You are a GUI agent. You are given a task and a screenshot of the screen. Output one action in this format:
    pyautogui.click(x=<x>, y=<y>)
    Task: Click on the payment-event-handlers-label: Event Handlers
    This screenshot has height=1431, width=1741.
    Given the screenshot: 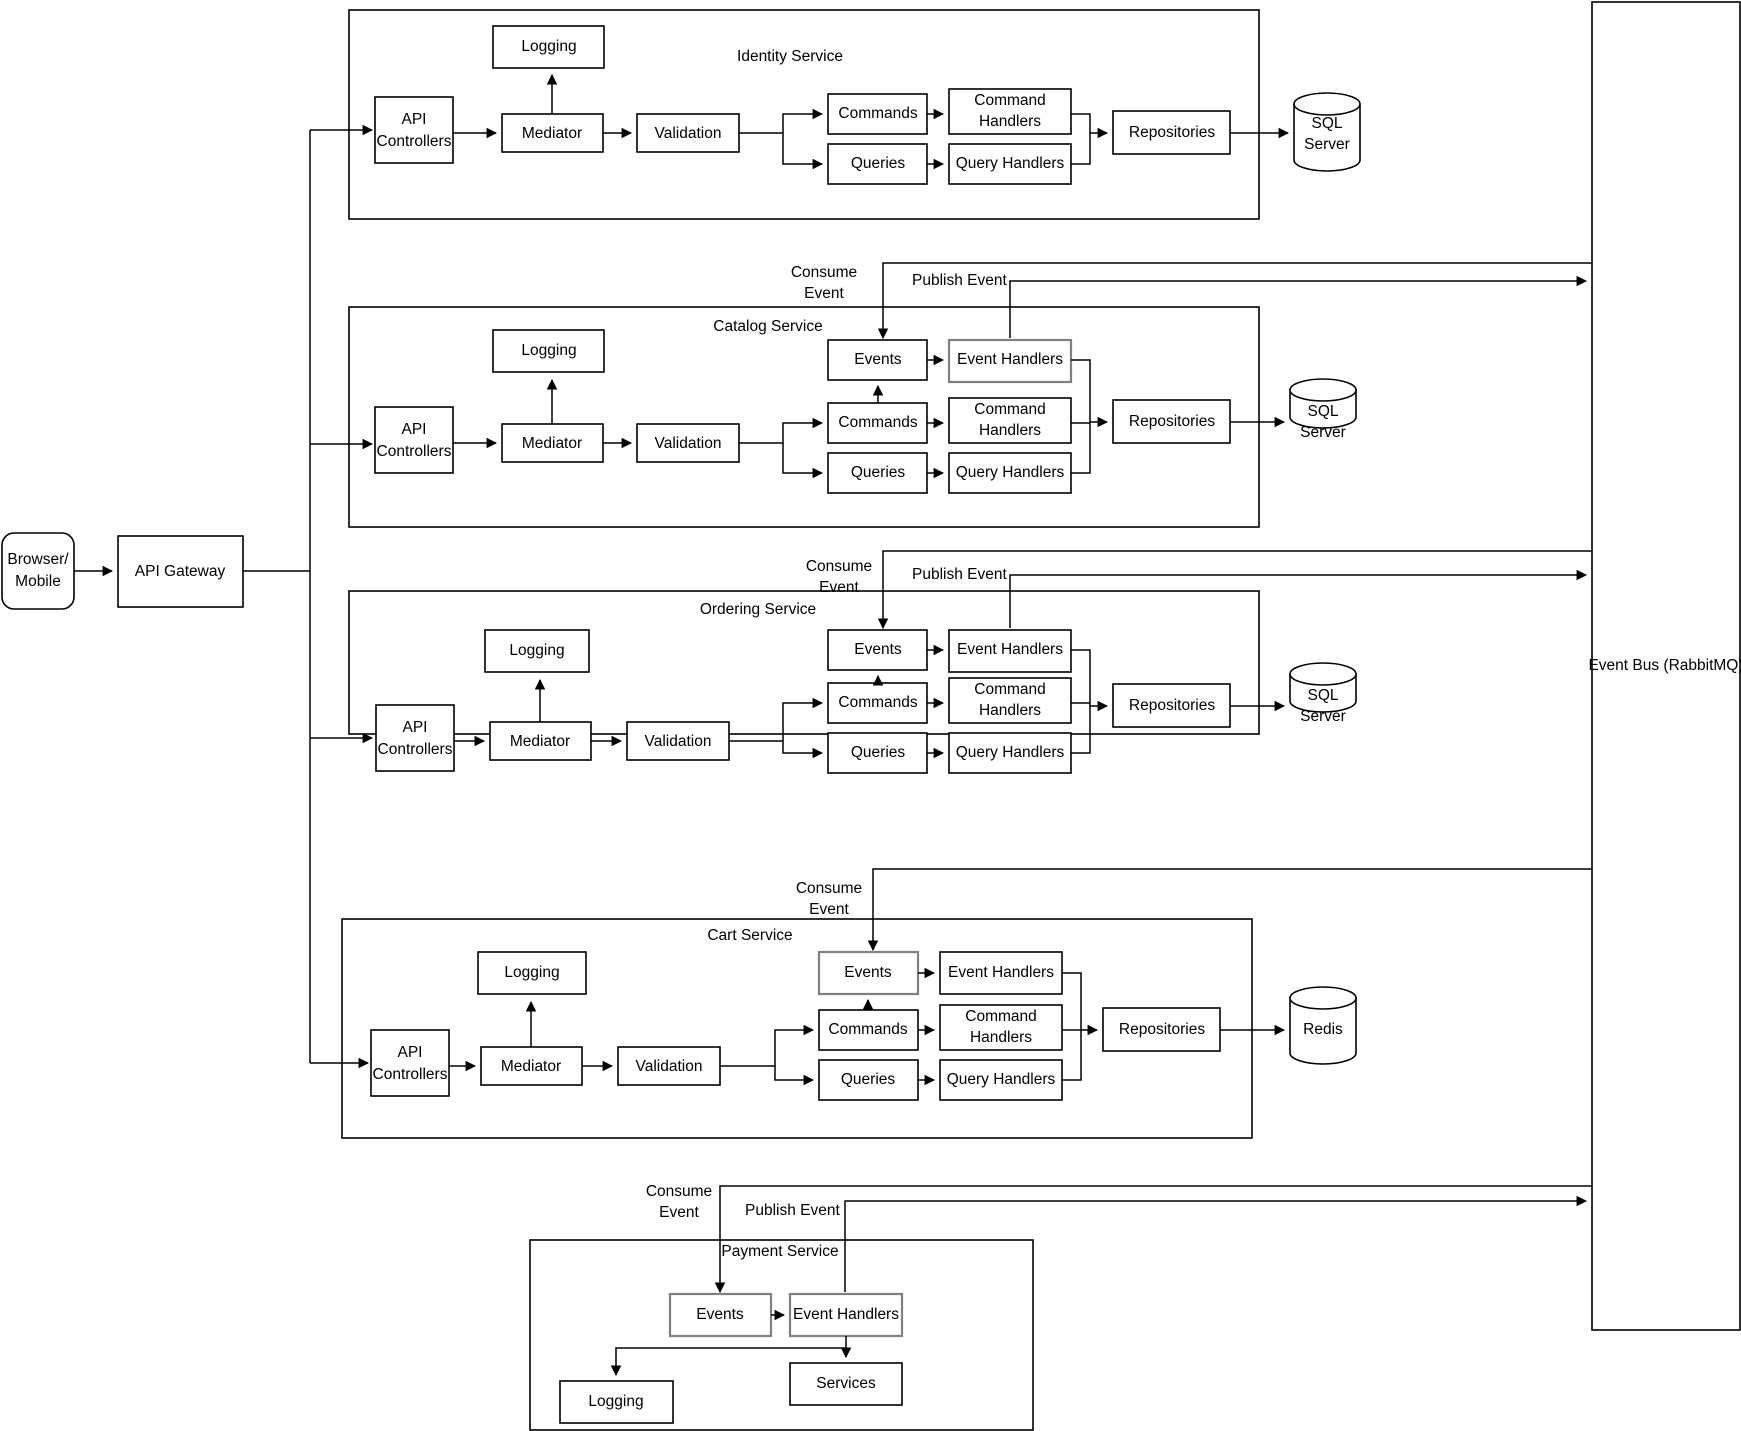 What is the action you would take?
    pyautogui.click(x=846, y=1314)
    